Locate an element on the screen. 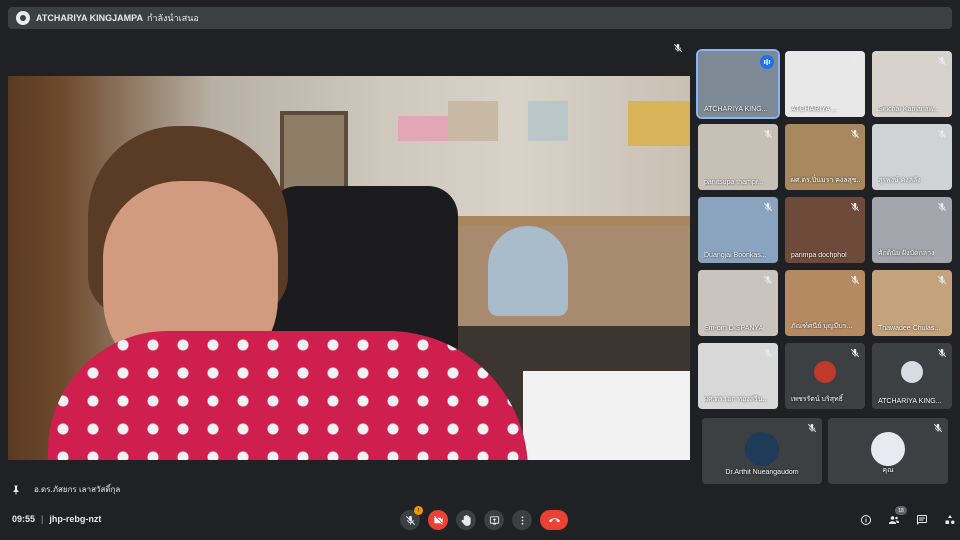 This screenshot has width=960, height=540. camera-off-icon is located at coordinates (438, 520).